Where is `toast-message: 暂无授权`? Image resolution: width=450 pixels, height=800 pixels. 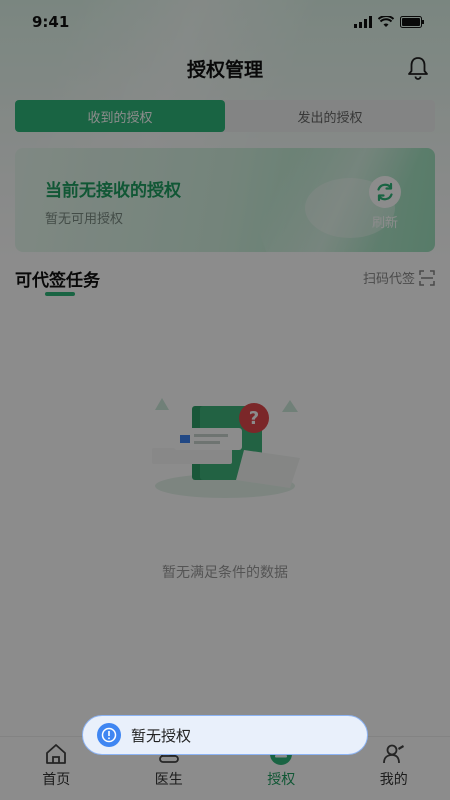 toast-message: 暂无授权 is located at coordinates (225, 735).